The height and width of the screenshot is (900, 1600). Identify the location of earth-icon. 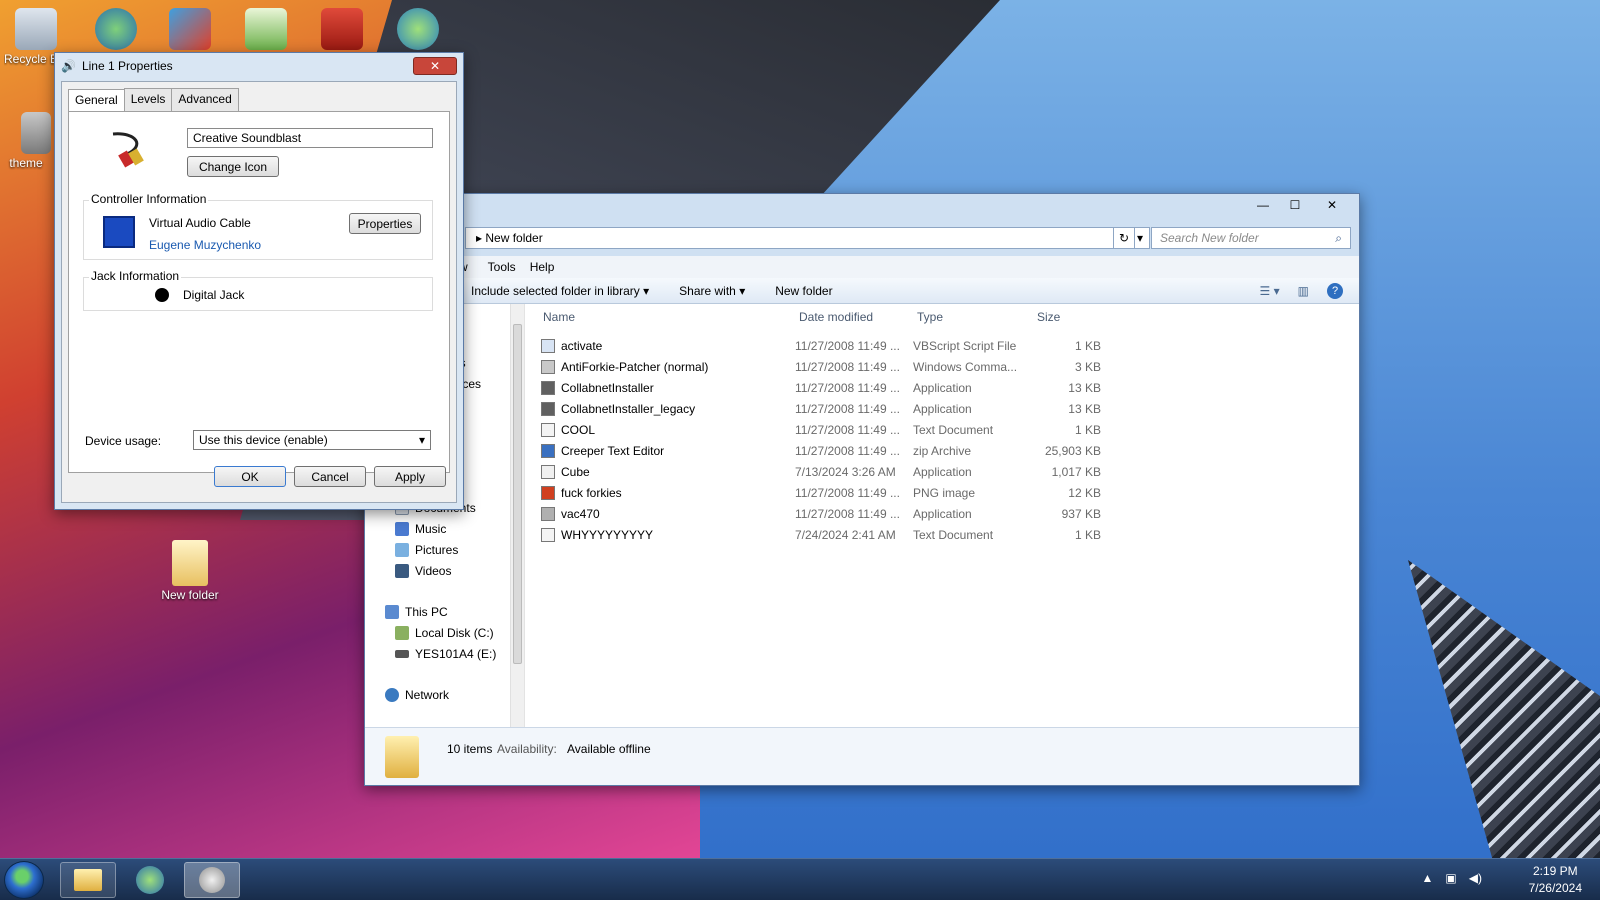
(418, 29).